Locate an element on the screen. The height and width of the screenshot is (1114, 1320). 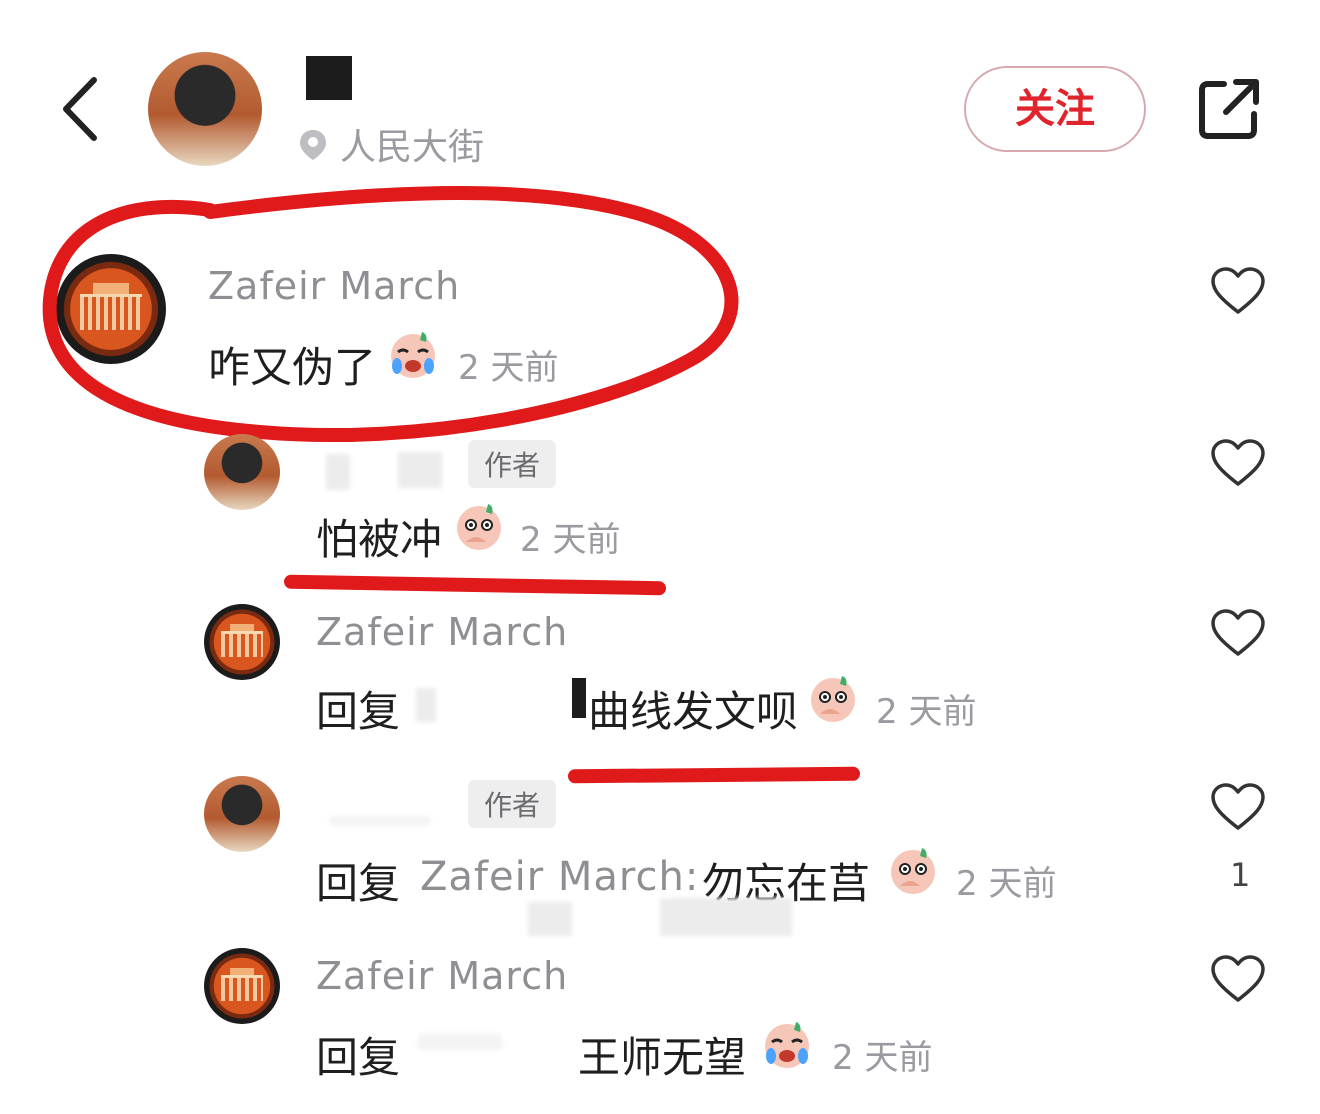
reply-target: Zafeir March: is located at coordinates (559, 877).